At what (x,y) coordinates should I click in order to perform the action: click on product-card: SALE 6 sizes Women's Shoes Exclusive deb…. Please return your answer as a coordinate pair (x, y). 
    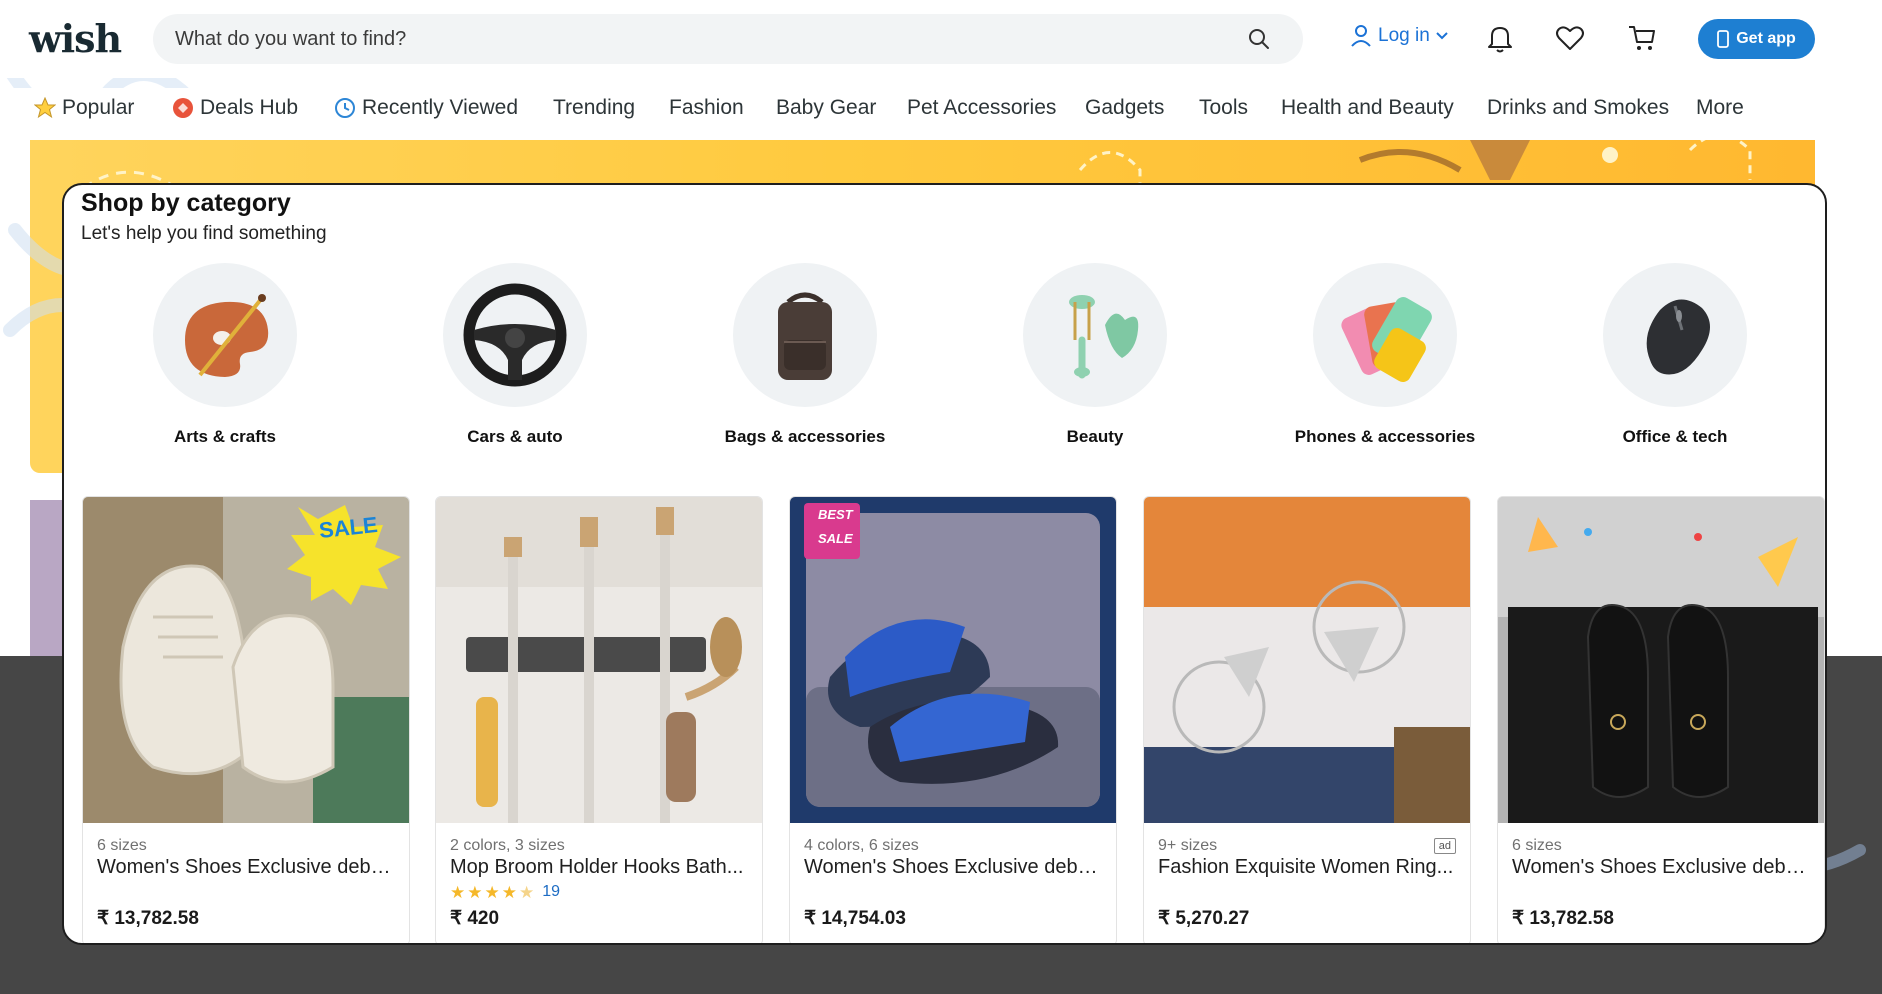
    Looking at the image, I should click on (246, 719).